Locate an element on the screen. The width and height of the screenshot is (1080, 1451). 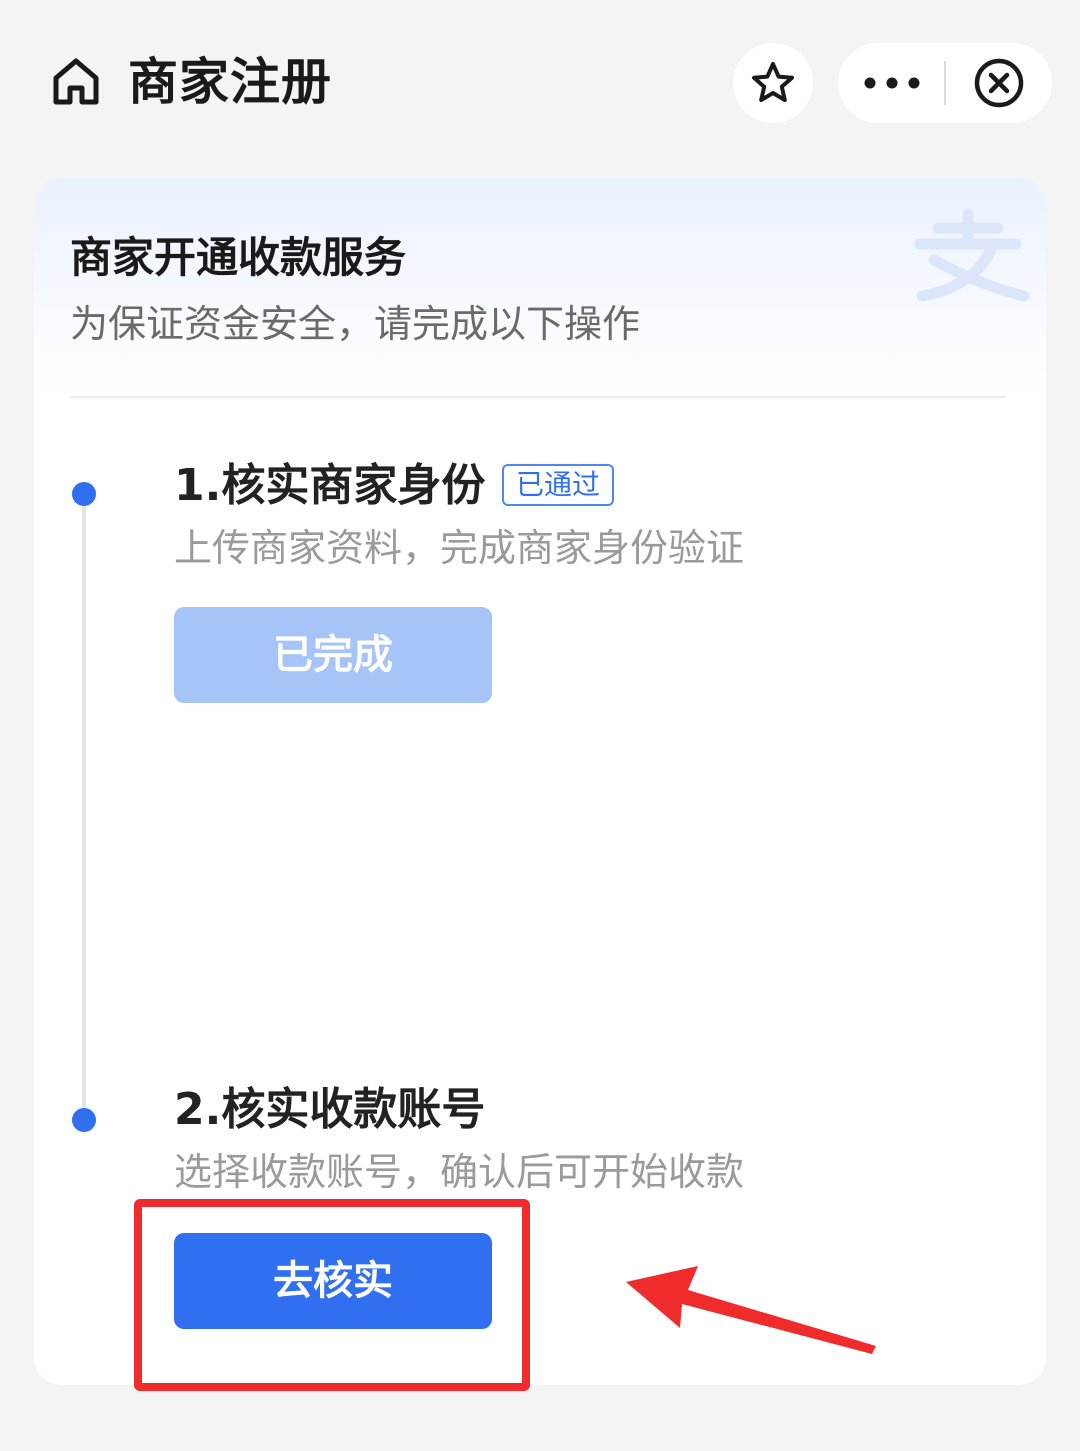
step-2-title: 2.核实收款账号 is located at coordinates (330, 1109).